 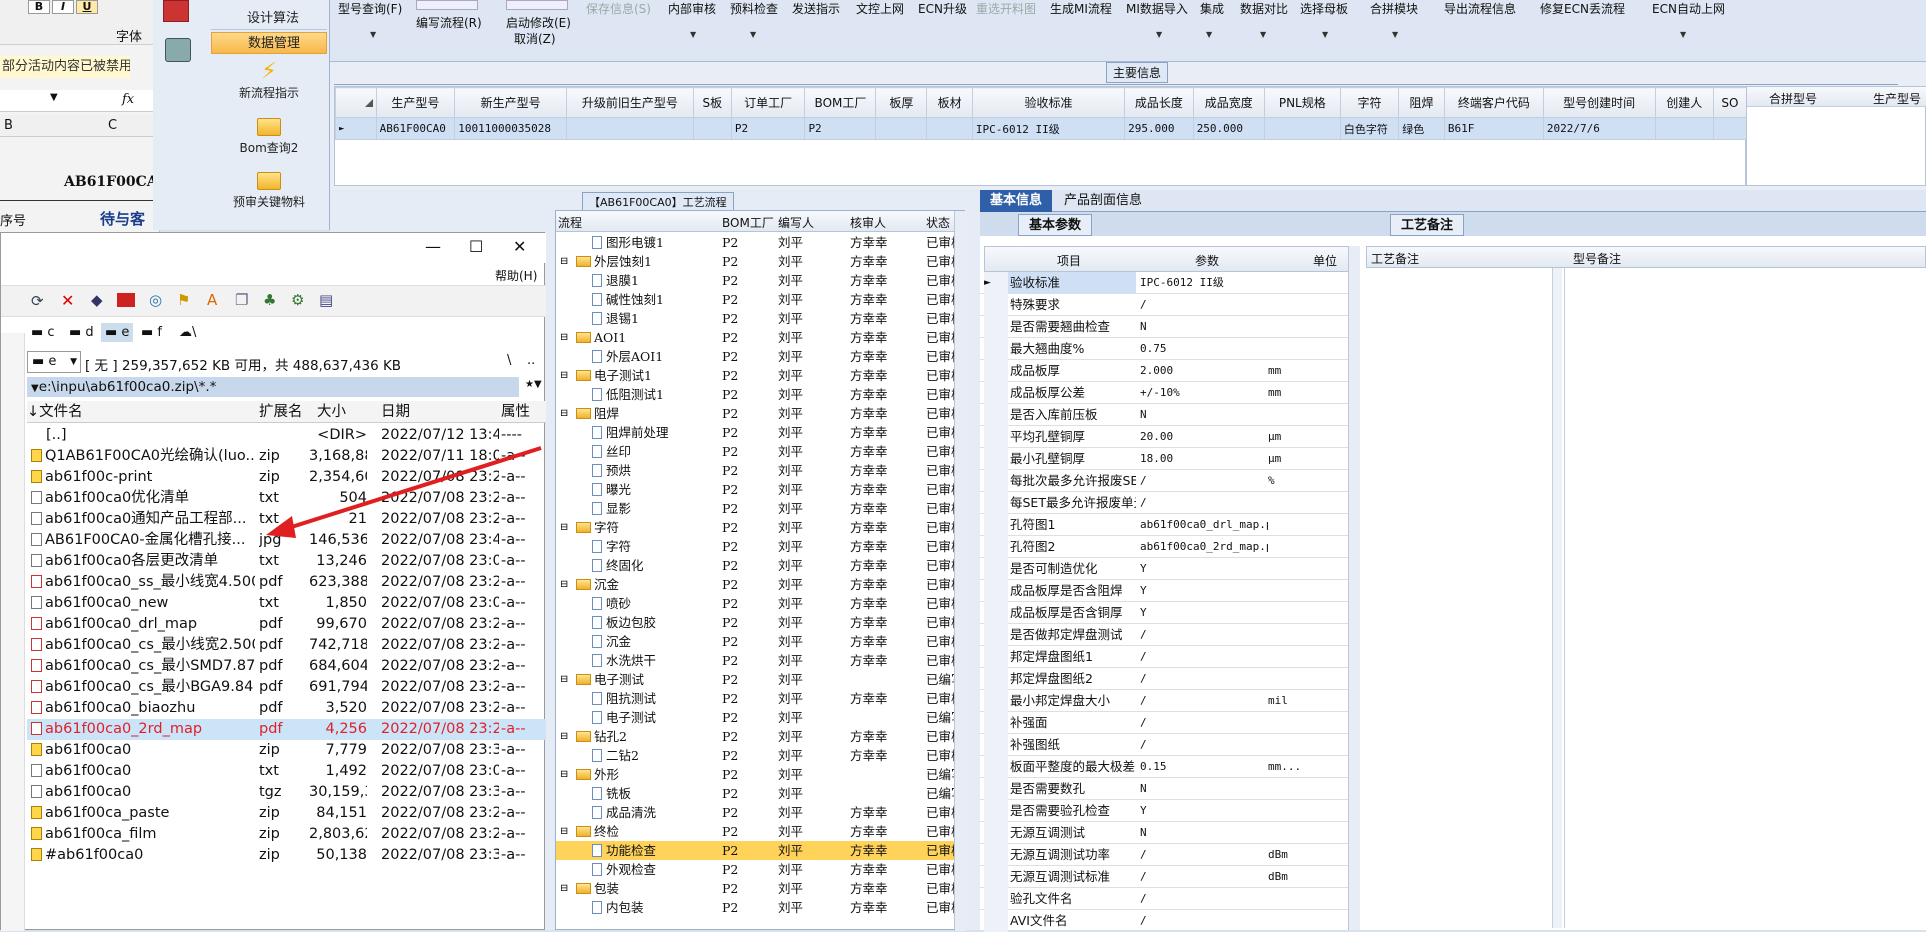 I want to click on internal-review-button: 内部审核, so click(x=692, y=8).